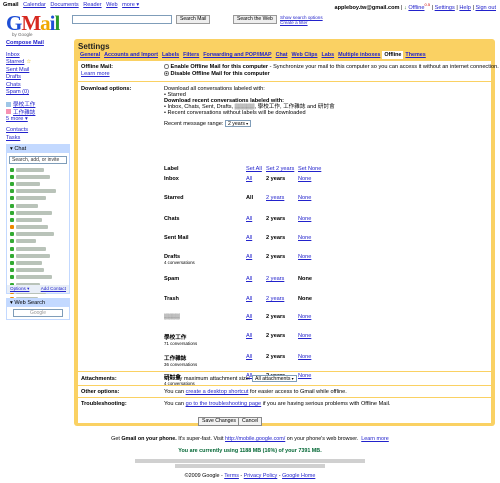 The height and width of the screenshot is (483, 500). I want to click on google-home-link: Google Home, so click(298, 476).